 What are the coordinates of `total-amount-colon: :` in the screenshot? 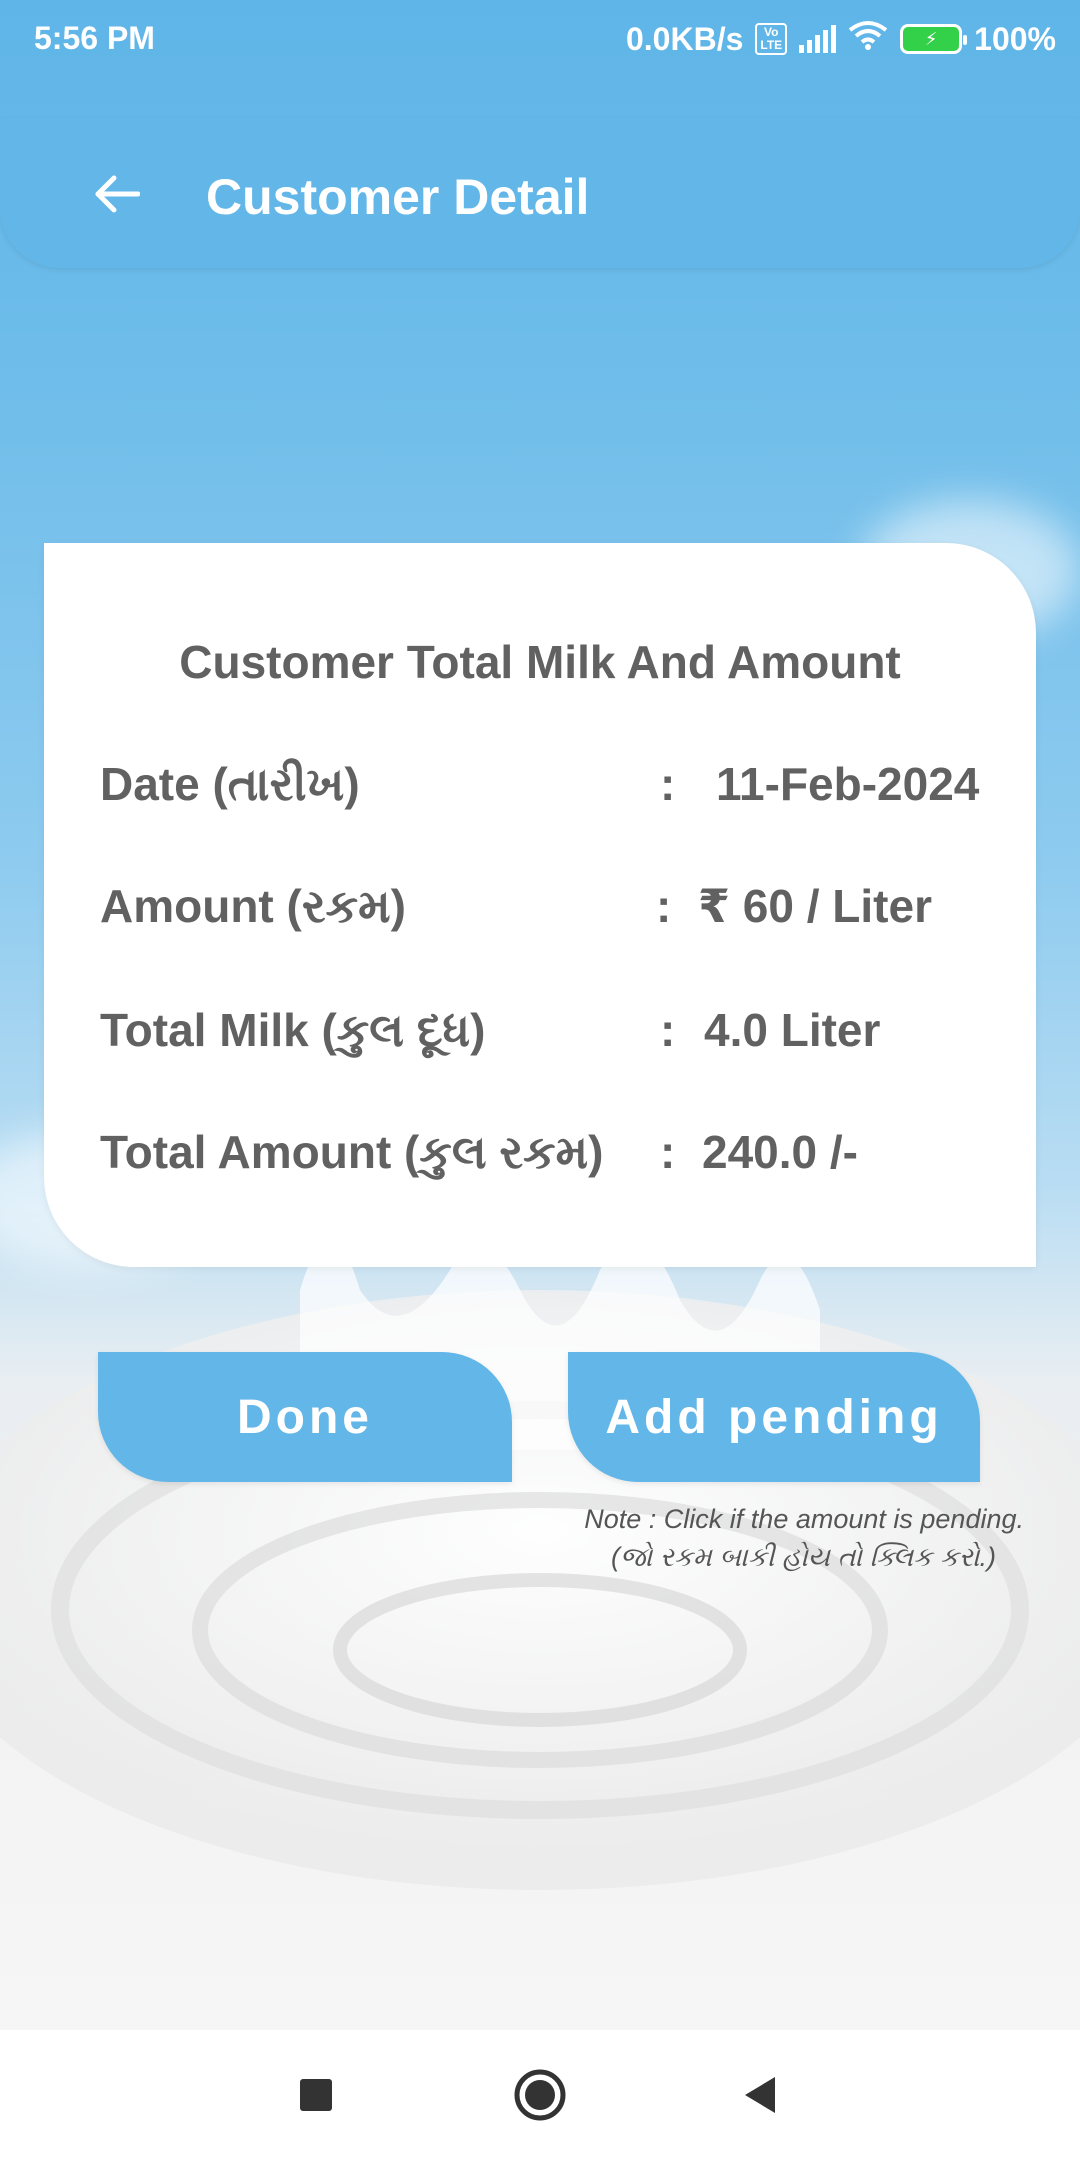 It's located at (668, 1152).